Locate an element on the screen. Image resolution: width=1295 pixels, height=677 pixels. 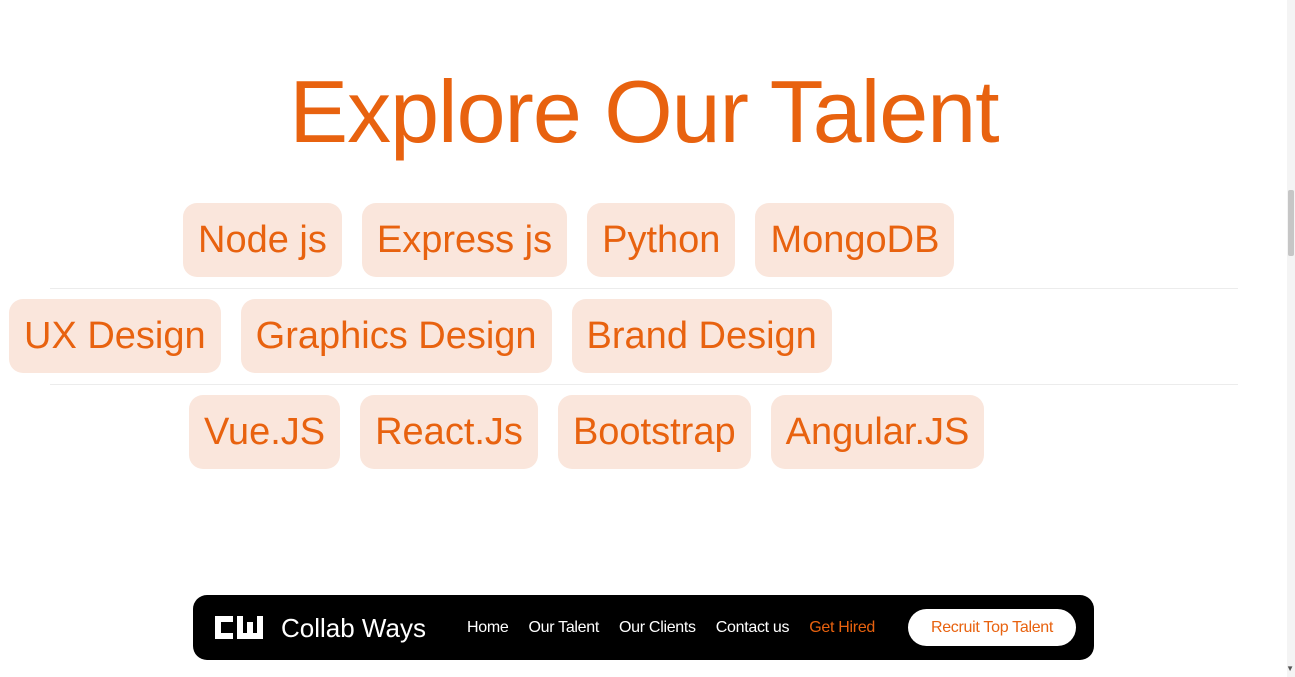
skill-row-2: UX Design Graphics Design Brand Design is located at coordinates (420, 336).